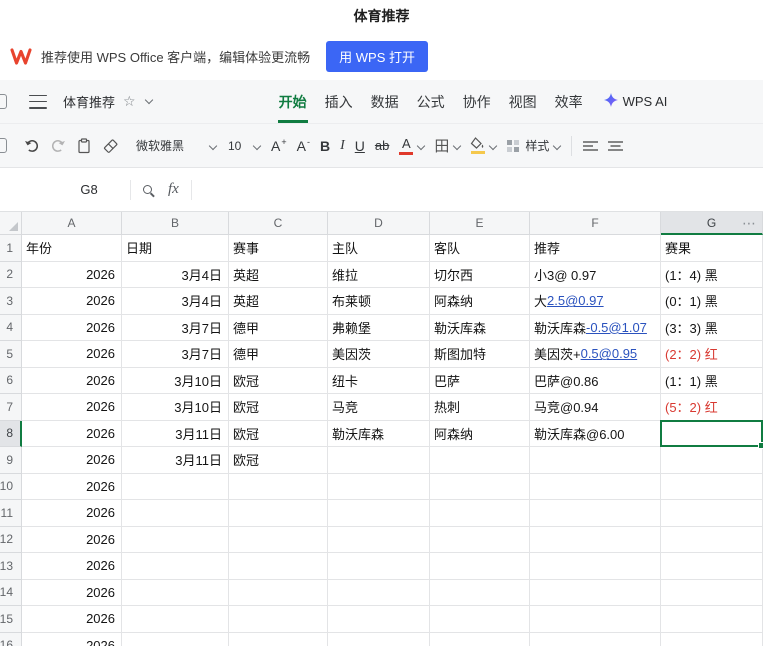 The height and width of the screenshot is (646, 763). Describe the element at coordinates (595, 354) in the screenshot. I see `cell-F5: 美因茨+ 0.5@0.95` at that location.